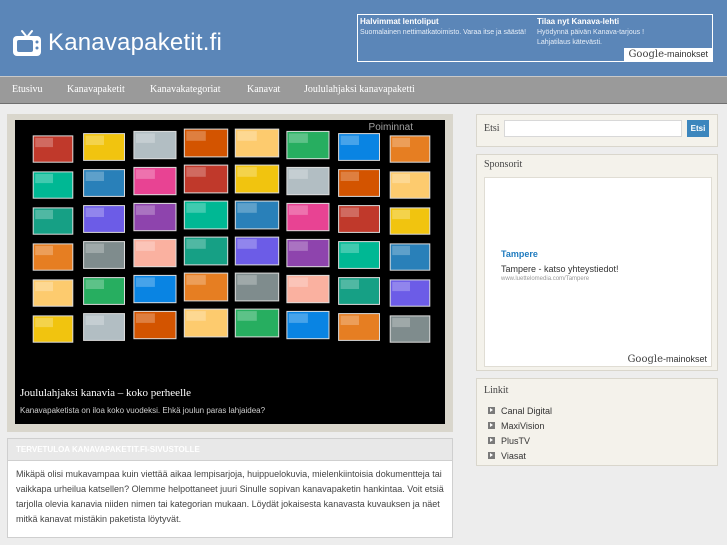  I want to click on link-label: Canal Digital, so click(526, 411).